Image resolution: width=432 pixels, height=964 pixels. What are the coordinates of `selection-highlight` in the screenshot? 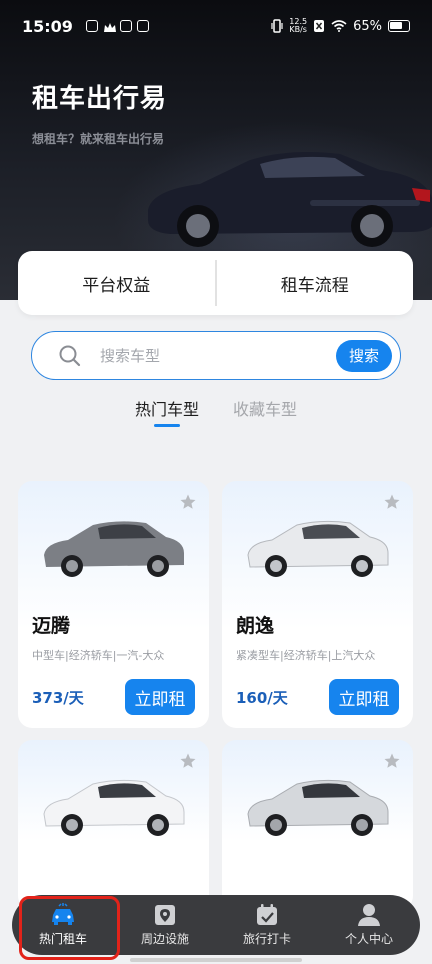 It's located at (69, 928).